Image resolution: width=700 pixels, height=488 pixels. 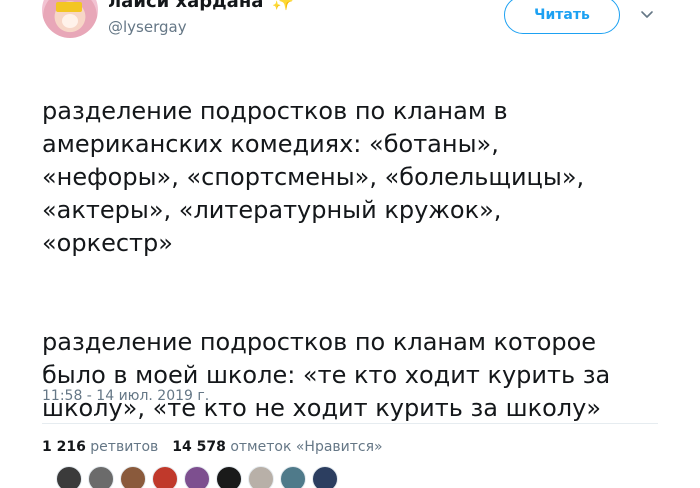 I want to click on chevron-down-icon, so click(x=647, y=15).